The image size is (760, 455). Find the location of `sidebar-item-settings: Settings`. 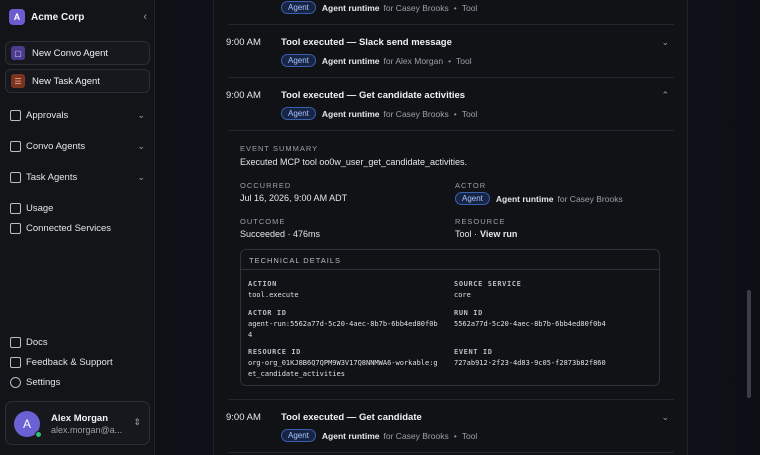

sidebar-item-settings: Settings is located at coordinates (77, 382).